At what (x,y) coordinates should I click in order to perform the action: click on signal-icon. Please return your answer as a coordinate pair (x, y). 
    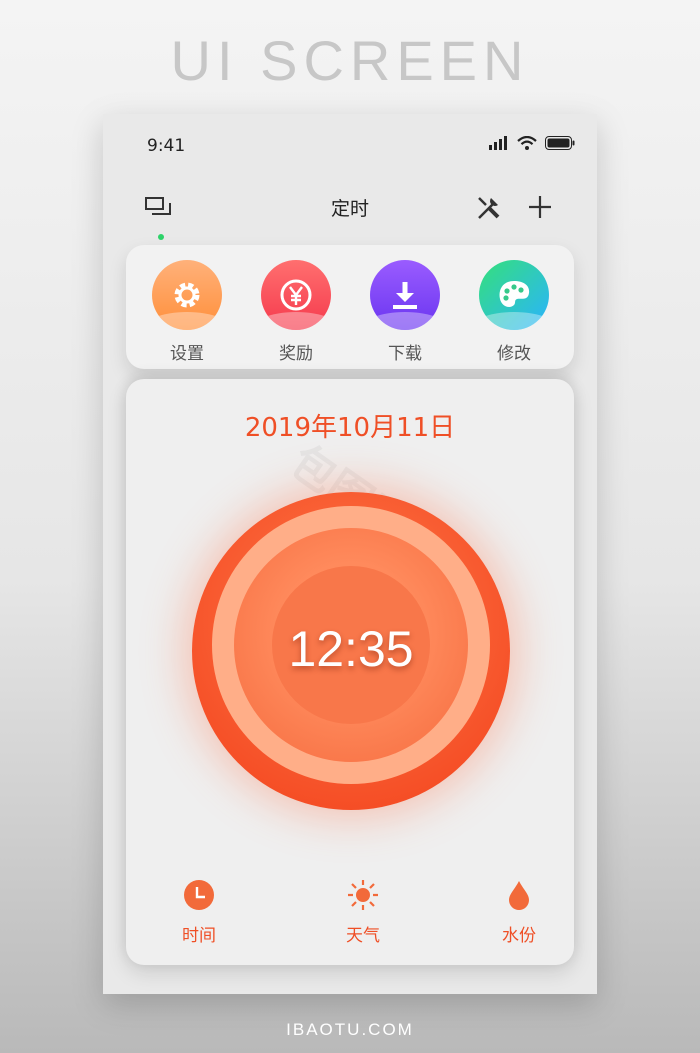
    Looking at the image, I should click on (498, 143).